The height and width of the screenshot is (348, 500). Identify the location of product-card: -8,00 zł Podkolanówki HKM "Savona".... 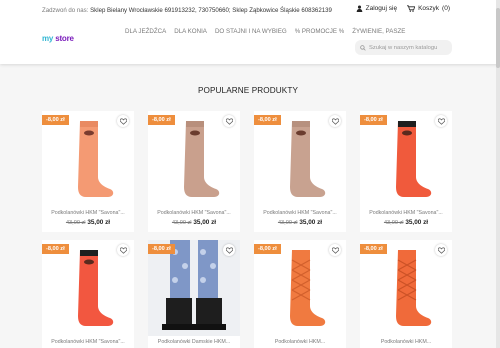
(88, 294).